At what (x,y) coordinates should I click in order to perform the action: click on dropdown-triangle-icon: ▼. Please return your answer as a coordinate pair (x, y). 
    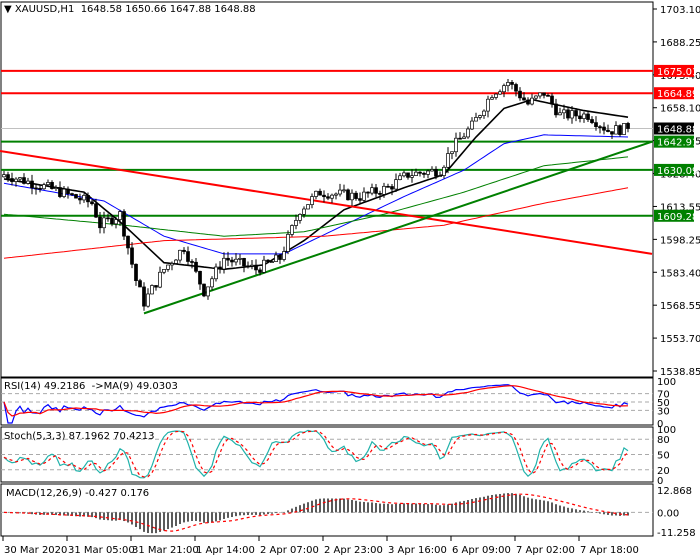
    Looking at the image, I should click on (9, 9).